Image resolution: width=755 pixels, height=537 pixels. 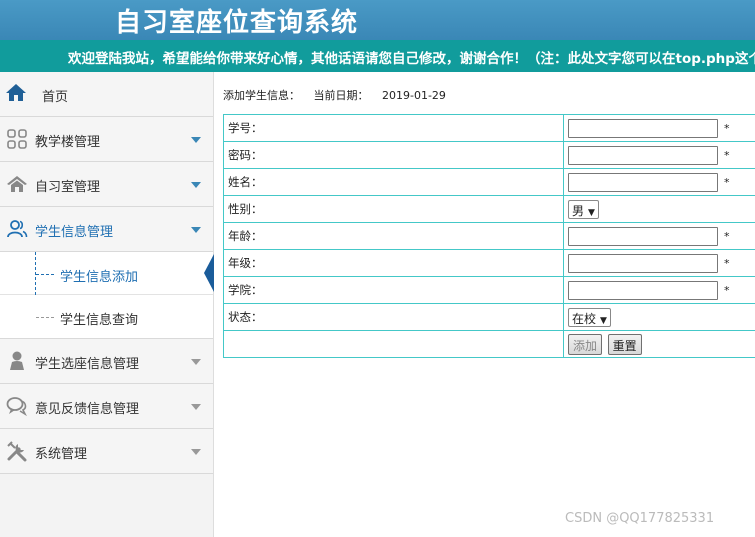 I want to click on sidebar-item-label: 教学楼管理, so click(x=68, y=142).